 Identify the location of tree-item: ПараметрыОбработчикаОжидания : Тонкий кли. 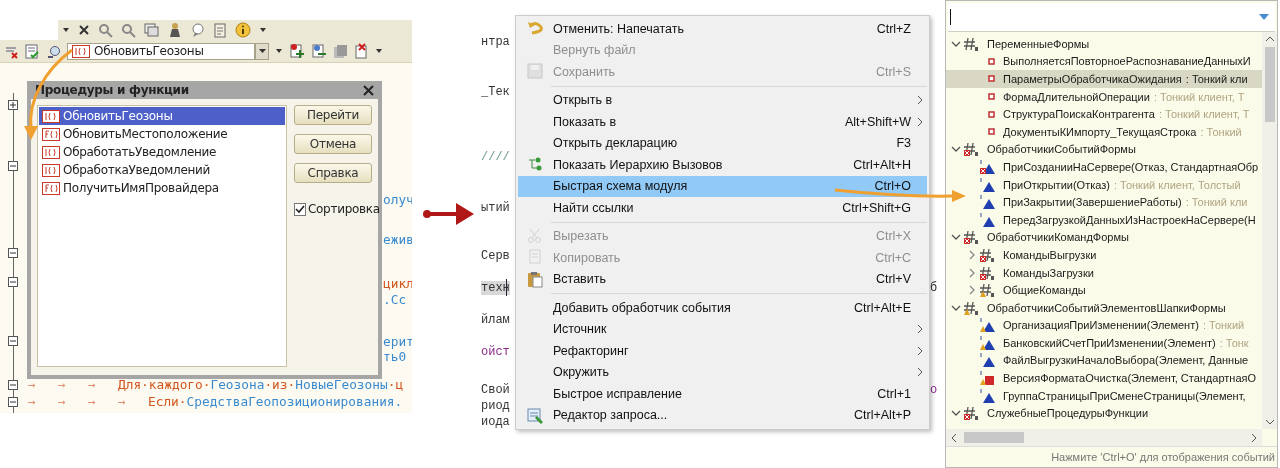
(1104, 79).